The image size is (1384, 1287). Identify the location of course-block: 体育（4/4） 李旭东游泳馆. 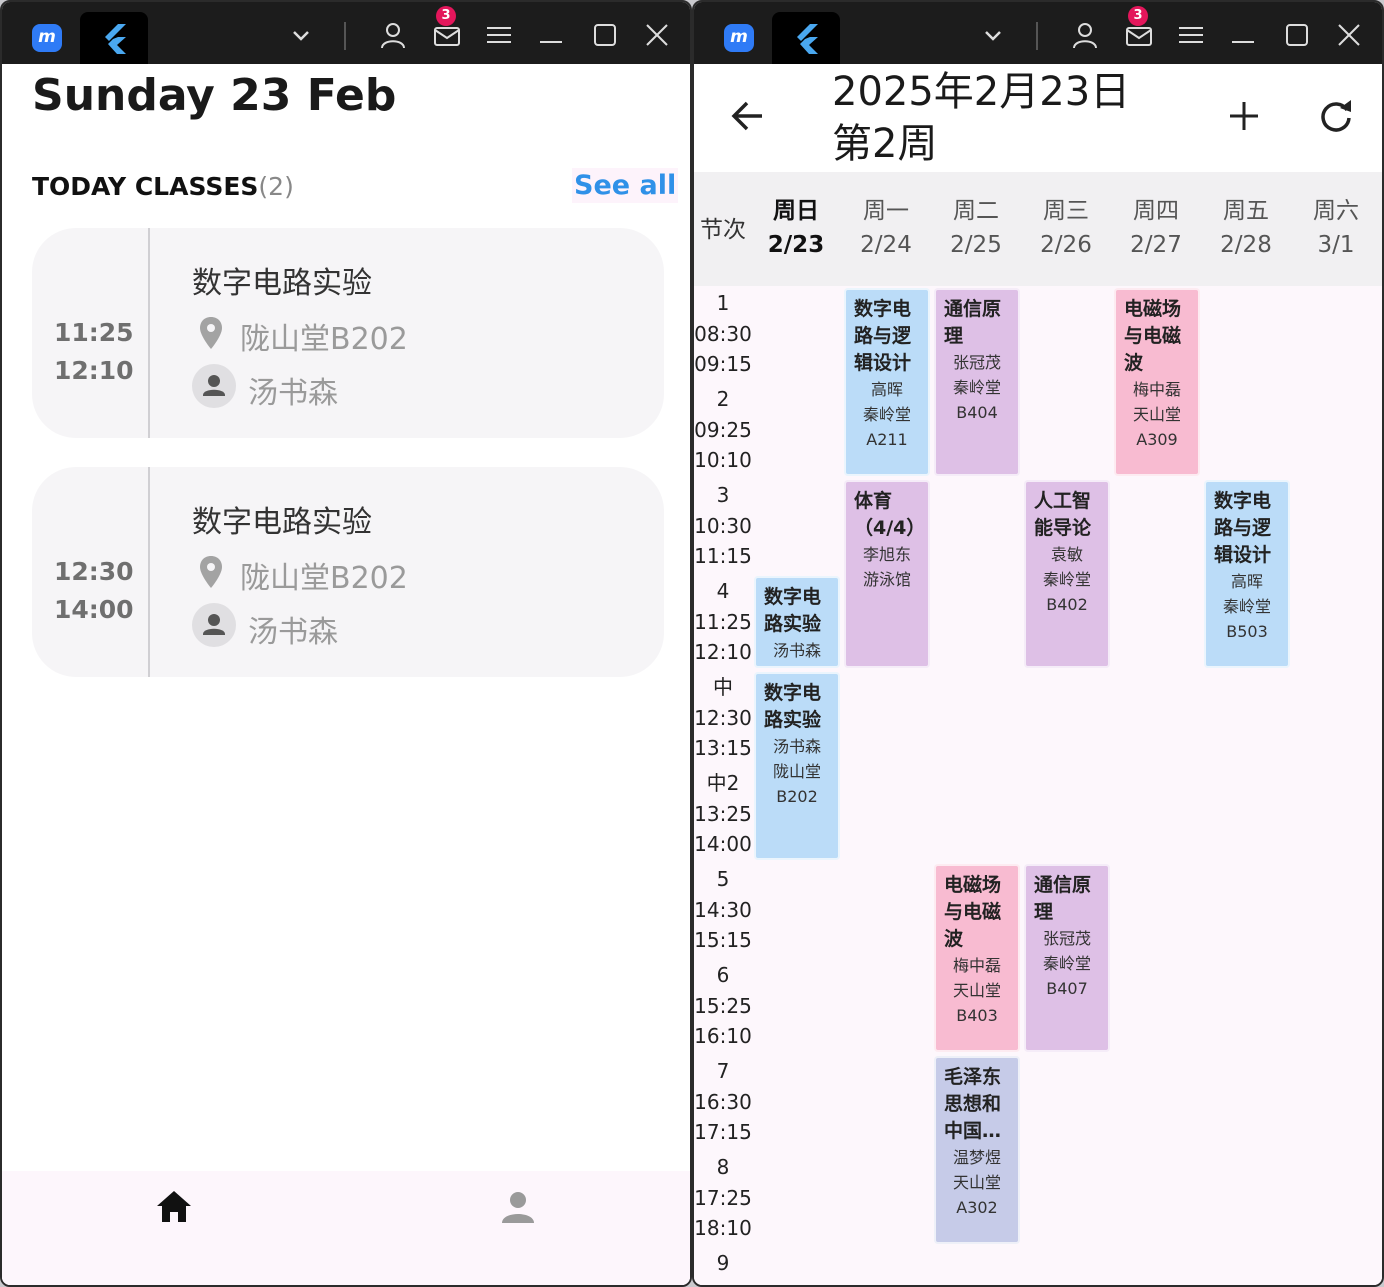
(887, 574).